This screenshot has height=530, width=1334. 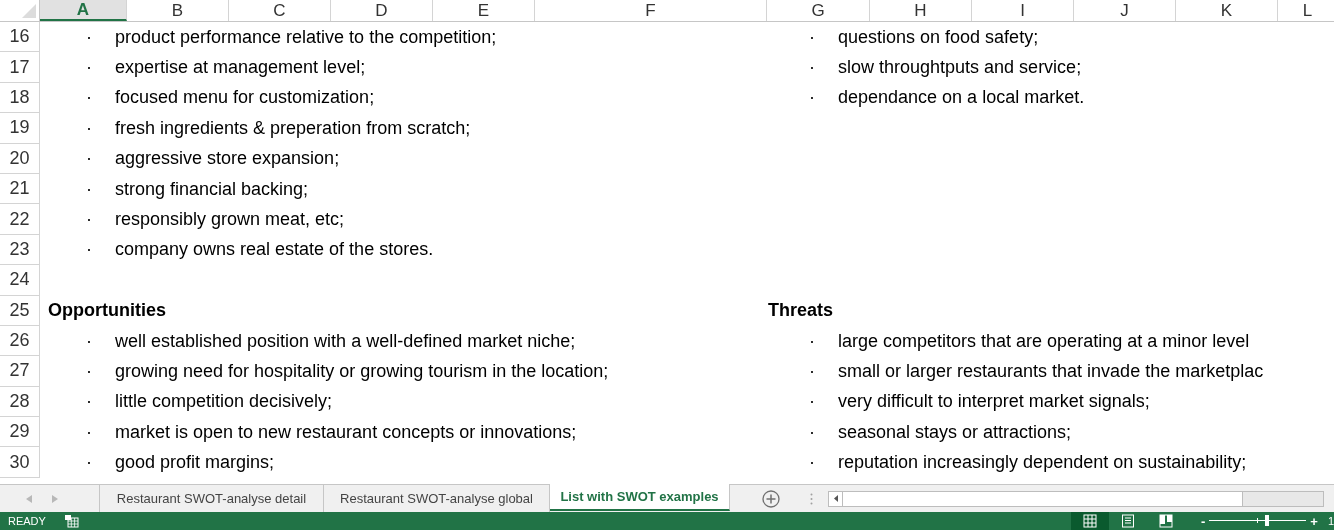 What do you see at coordinates (771, 498) in the screenshot?
I see `add-sheet-icon` at bounding box center [771, 498].